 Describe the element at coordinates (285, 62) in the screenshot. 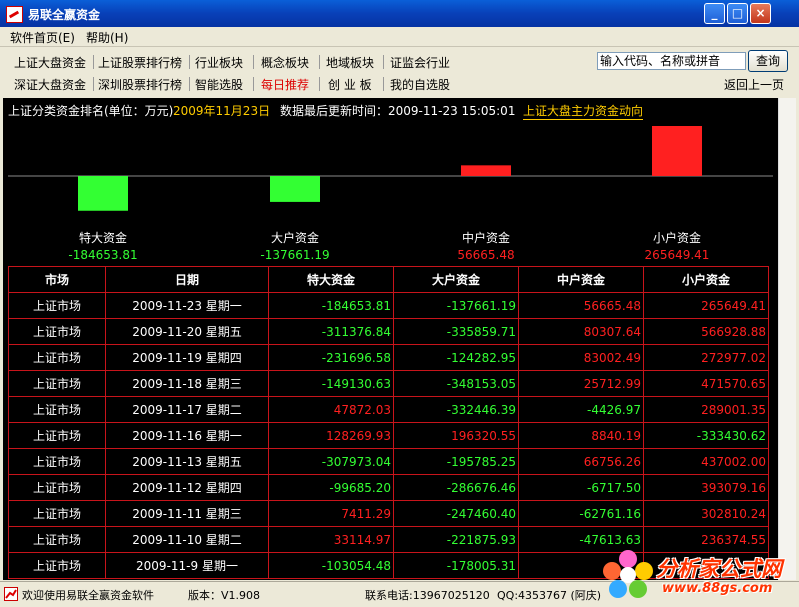

I see `nav-concept-sector: 概念板块` at that location.